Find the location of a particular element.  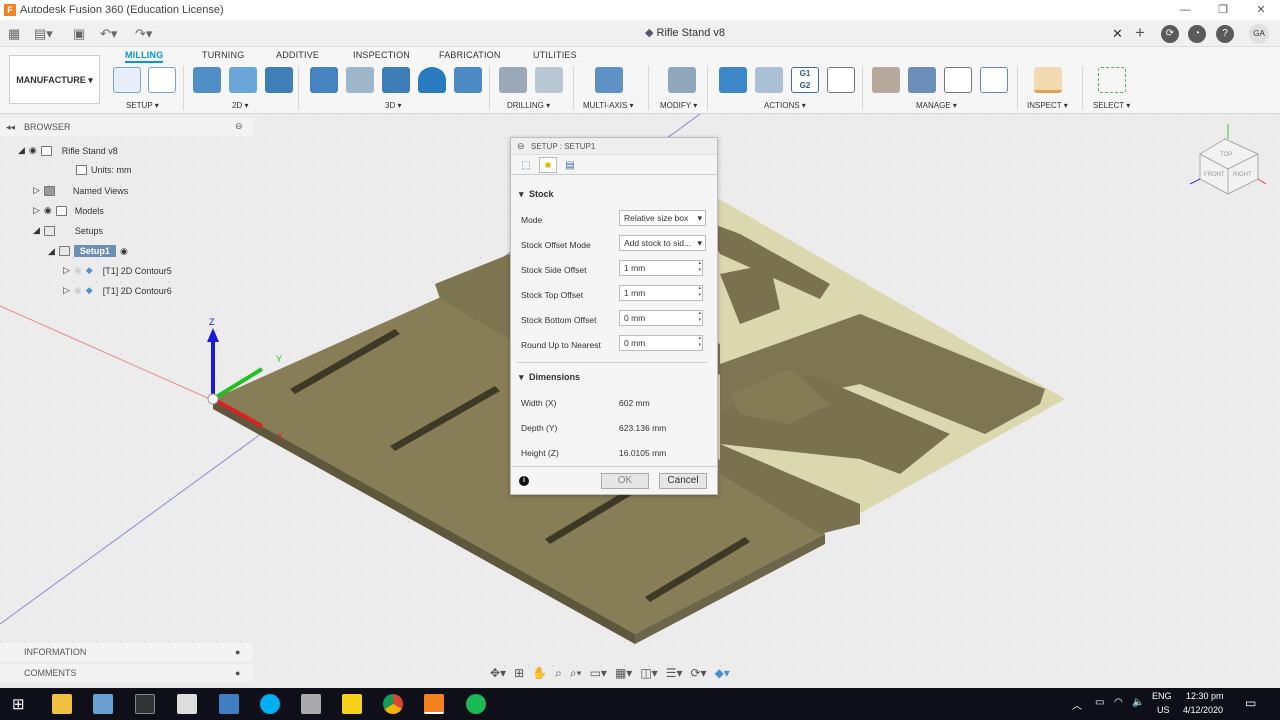

comments-panel: COMMENTS ● is located at coordinates (126, 673).